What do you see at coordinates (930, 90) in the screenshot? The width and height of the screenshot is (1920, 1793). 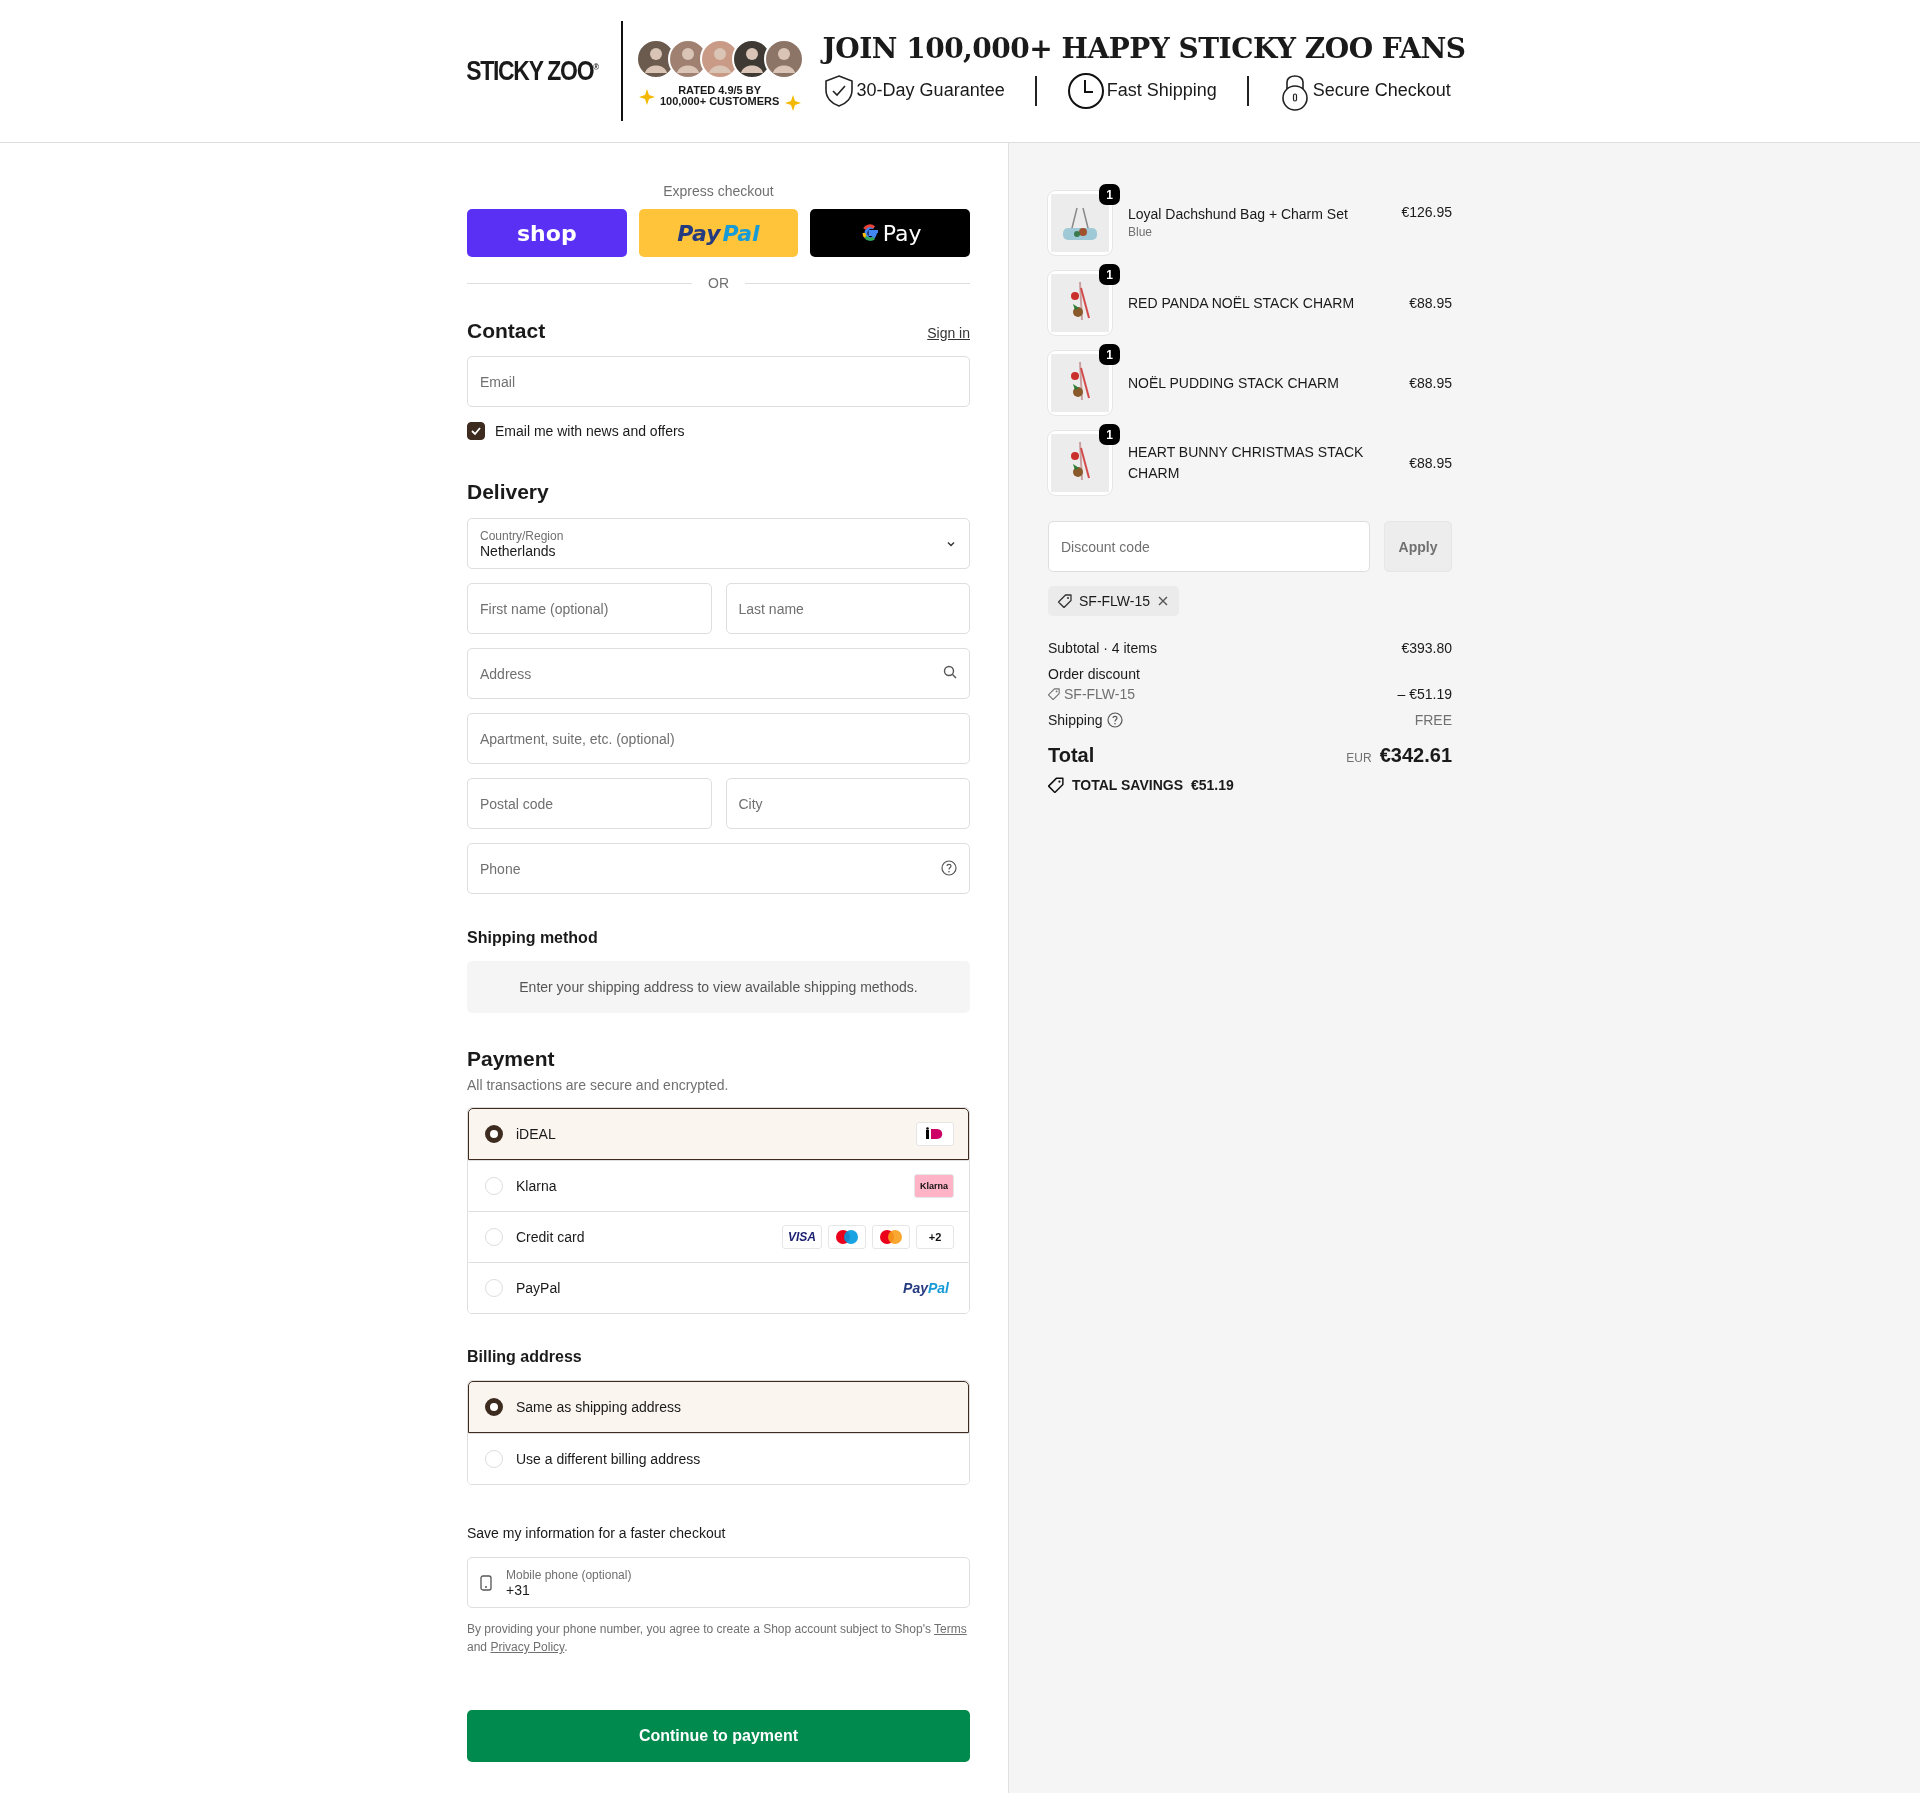 I see `perk-label: 30-Day Guarantee` at bounding box center [930, 90].